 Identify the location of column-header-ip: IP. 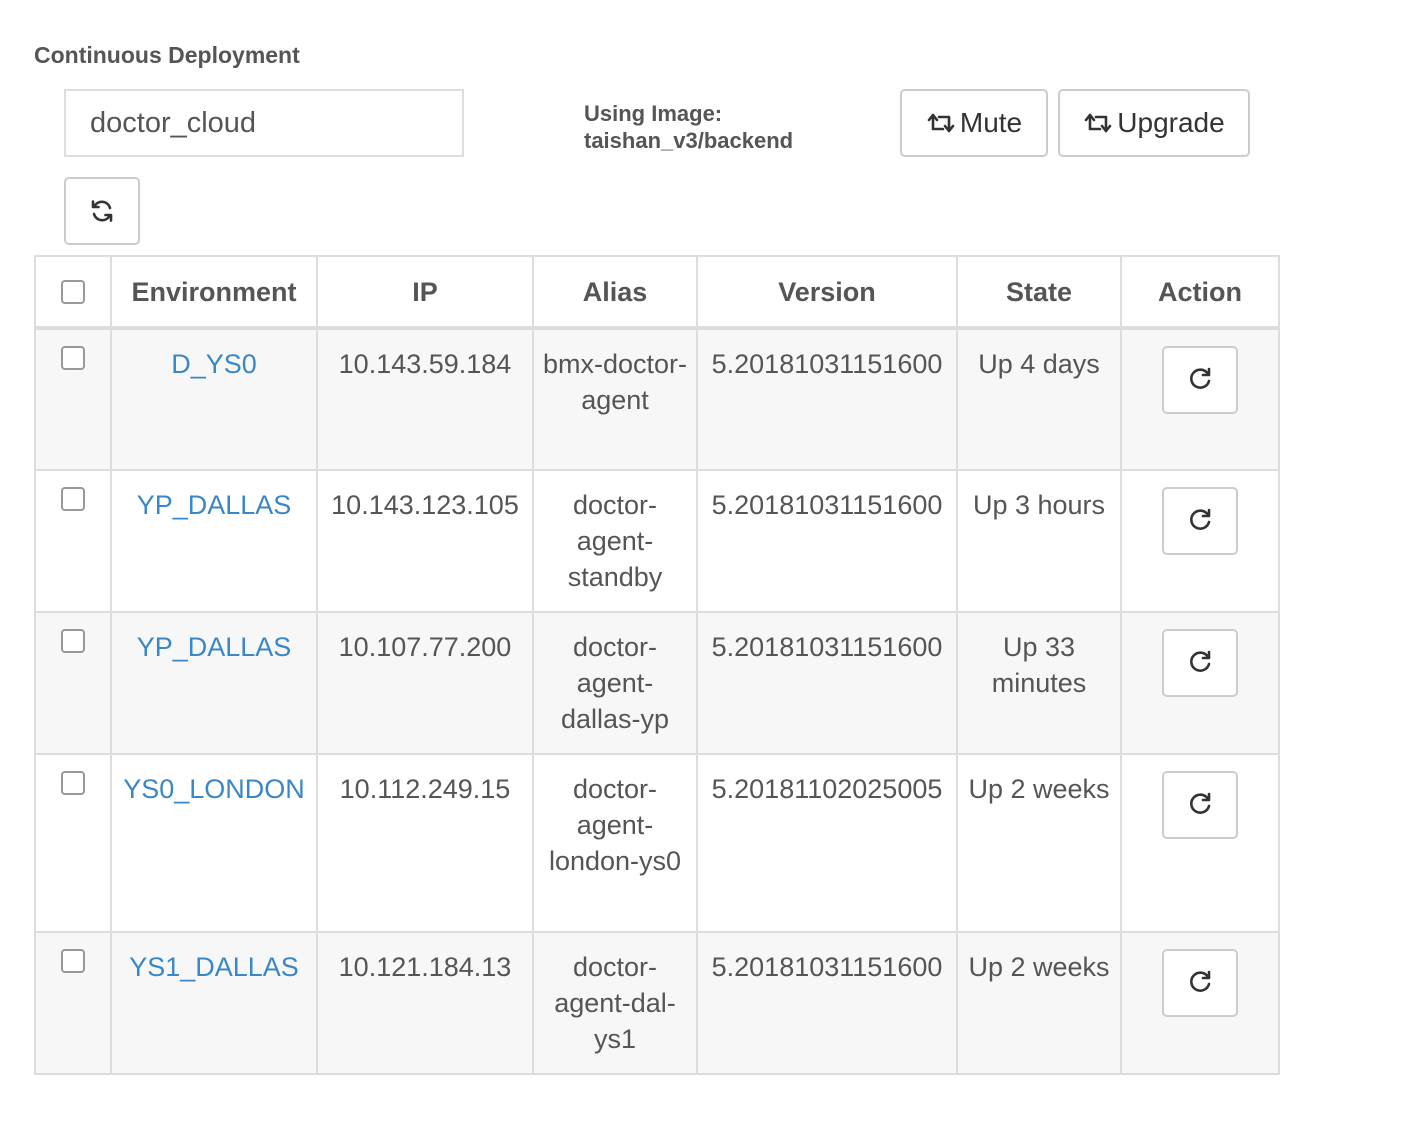
(425, 292).